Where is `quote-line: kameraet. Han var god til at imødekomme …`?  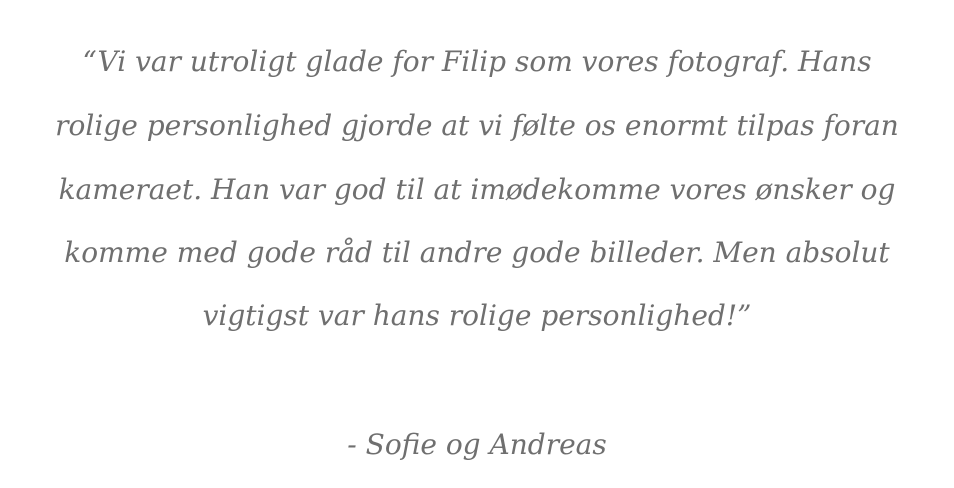
quote-line: kameraet. Han var god til at imødekomme … is located at coordinates (477, 189).